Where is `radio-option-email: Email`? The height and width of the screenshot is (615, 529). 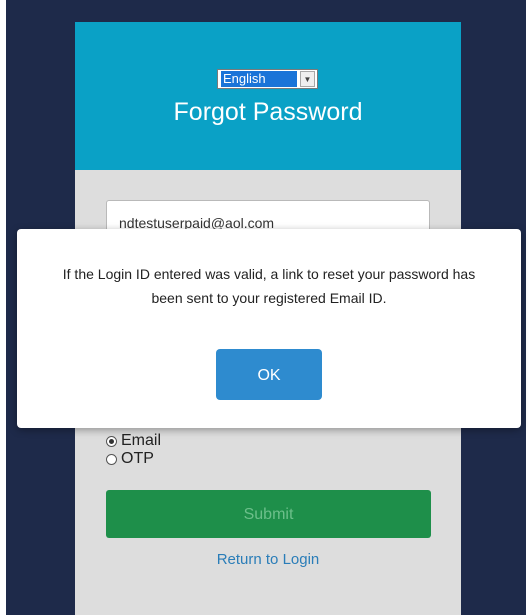 radio-option-email: Email is located at coordinates (133, 441).